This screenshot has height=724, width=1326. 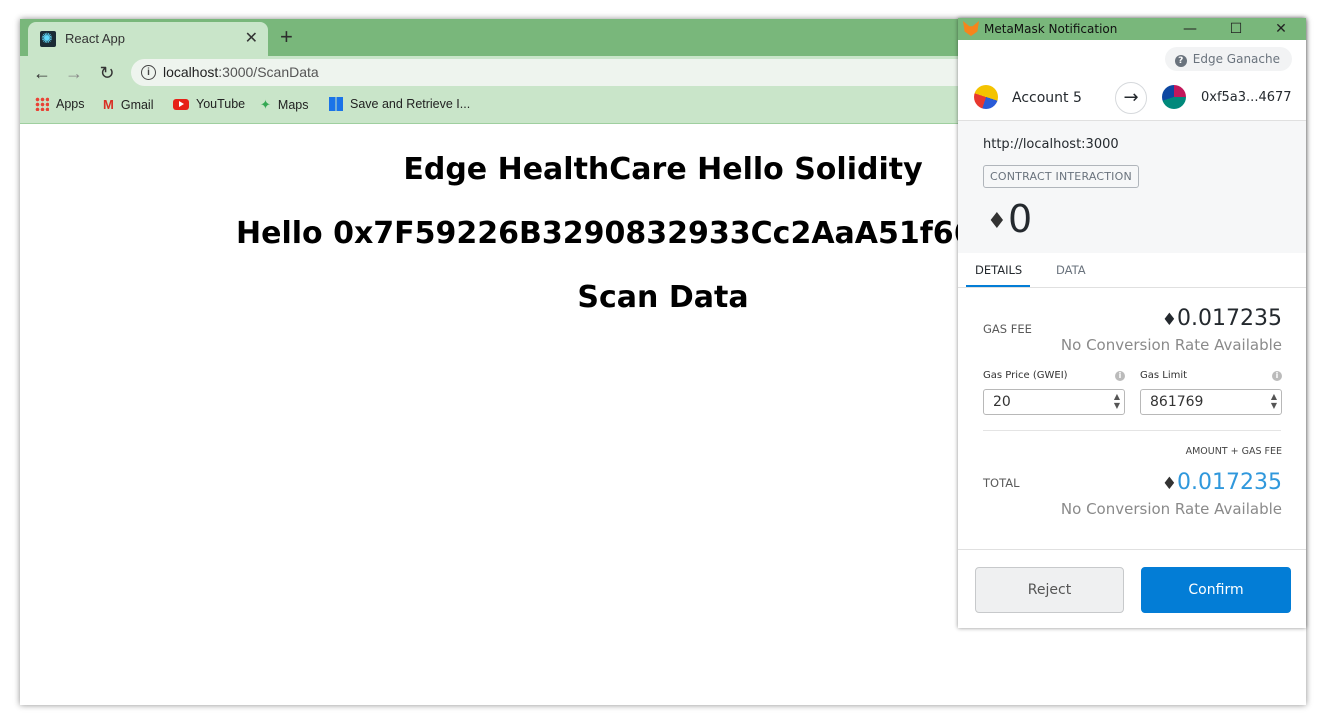 What do you see at coordinates (1132, 270) in the screenshot?
I see `detail-tabs: DETAILS DATA` at bounding box center [1132, 270].